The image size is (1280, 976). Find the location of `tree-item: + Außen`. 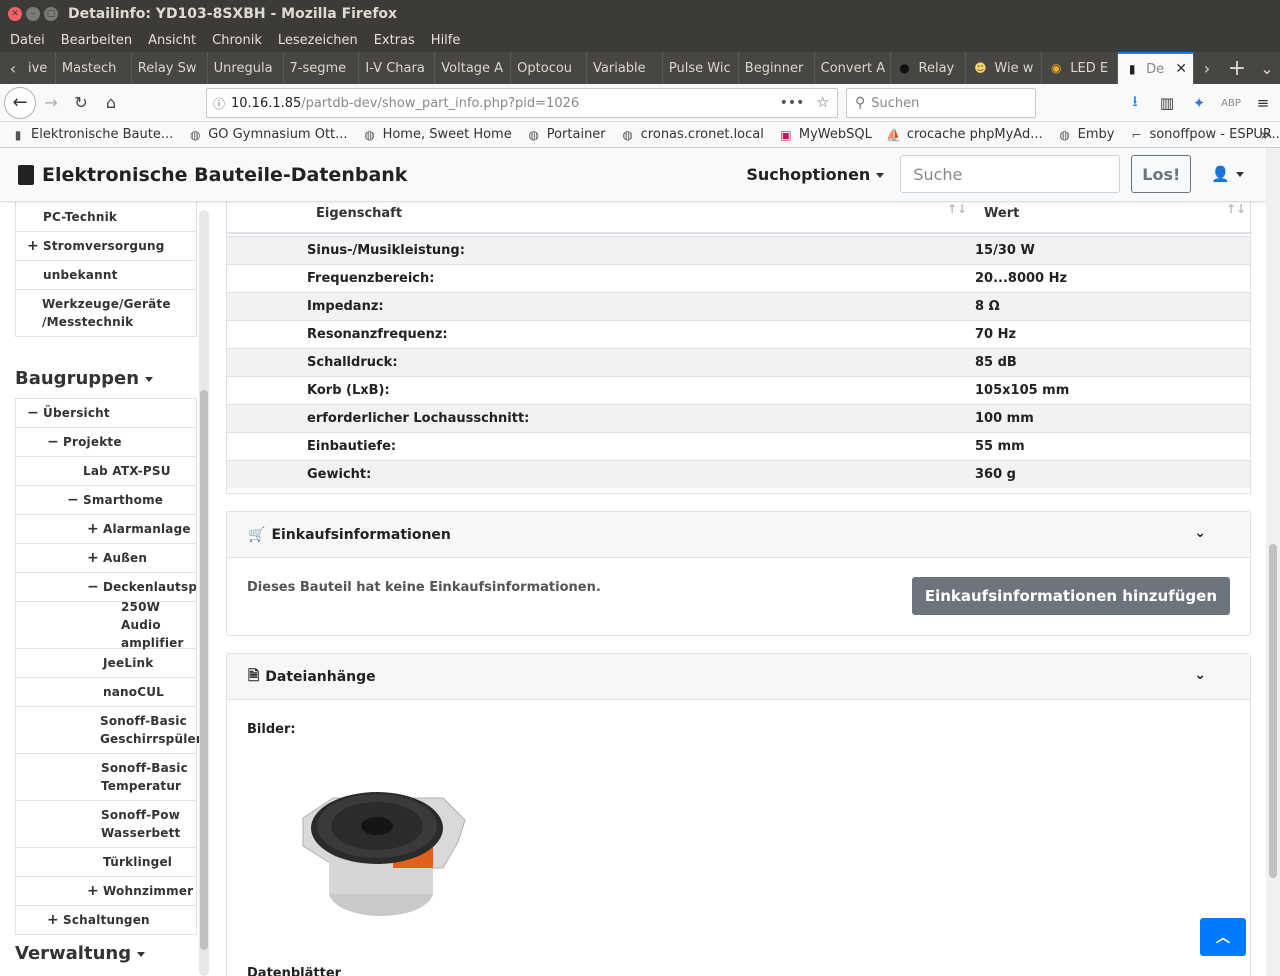

tree-item: + Außen is located at coordinates (106, 558).